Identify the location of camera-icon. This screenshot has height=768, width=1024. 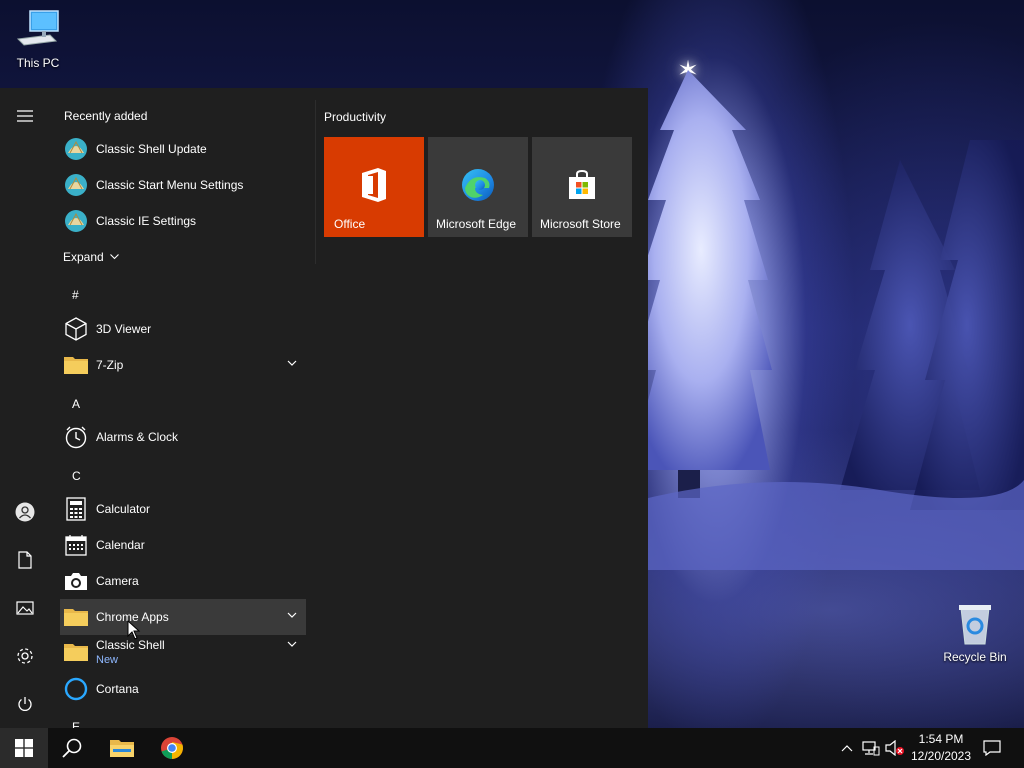
(76, 581).